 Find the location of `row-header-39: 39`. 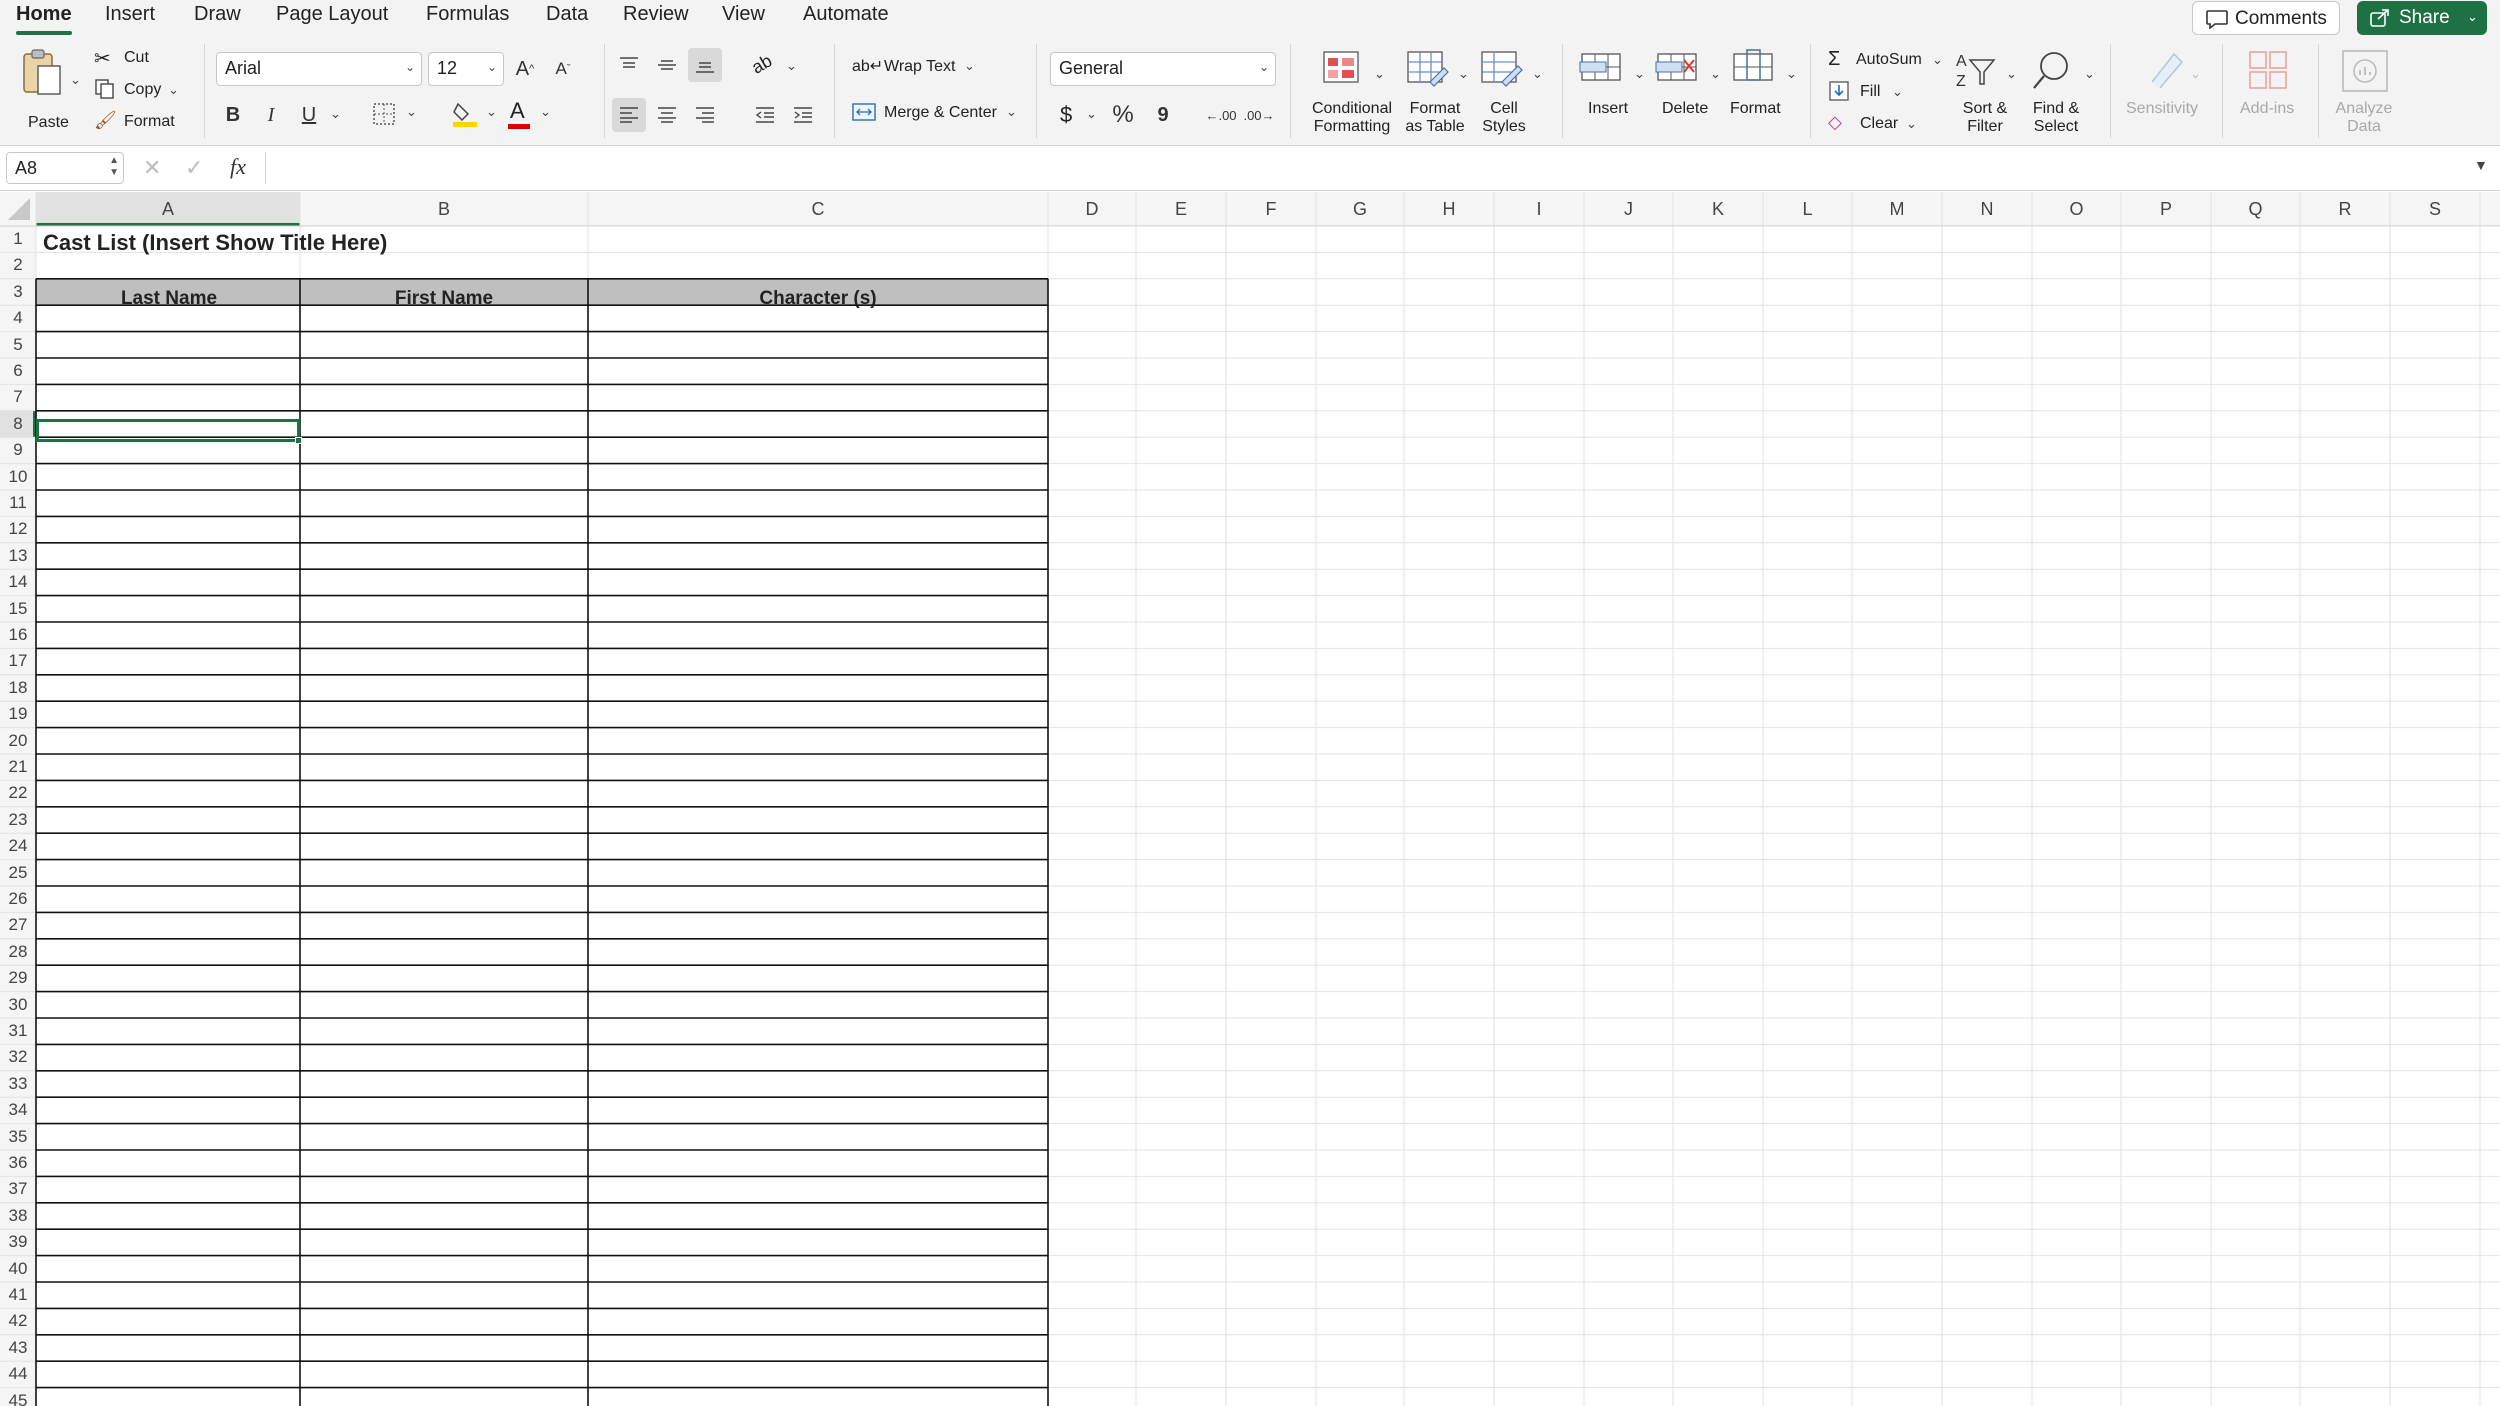

row-header-39: 39 is located at coordinates (18, 1242).